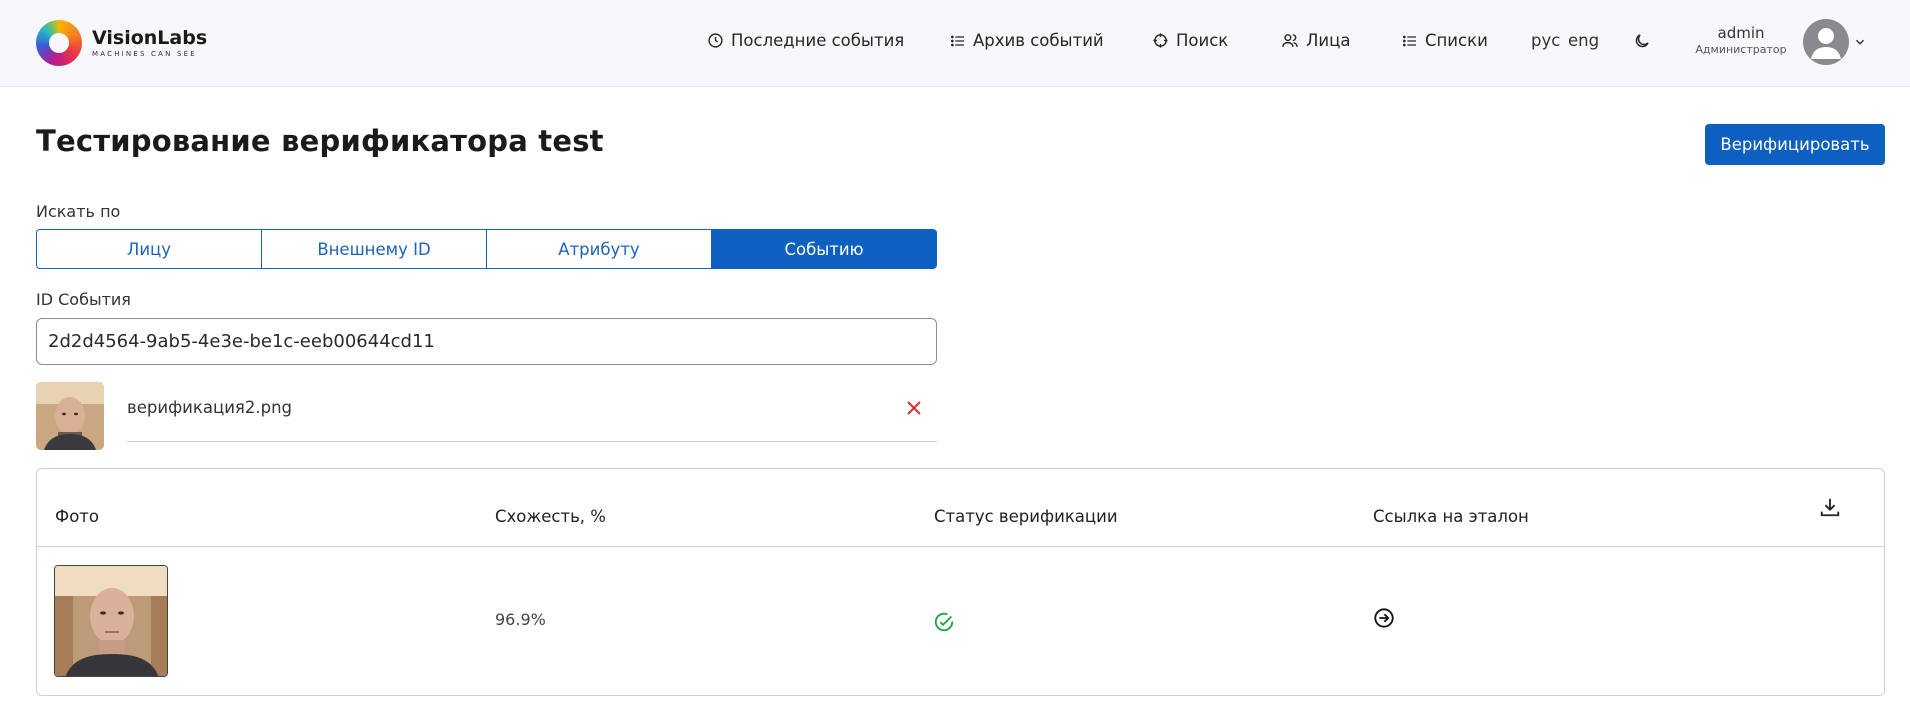 This screenshot has height=719, width=1910. What do you see at coordinates (1741, 49) in the screenshot?
I see `user-role: Администратор` at bounding box center [1741, 49].